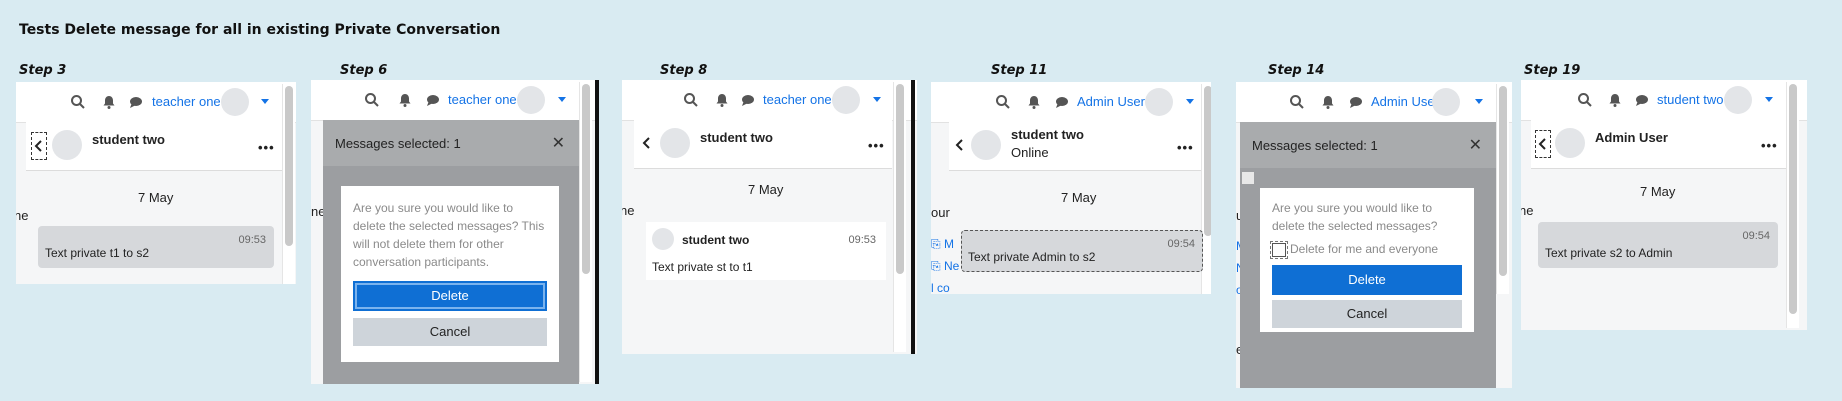  Describe the element at coordinates (1658, 245) in the screenshot. I see `message-bubble: 09:54 Text private s2 to Admin` at that location.